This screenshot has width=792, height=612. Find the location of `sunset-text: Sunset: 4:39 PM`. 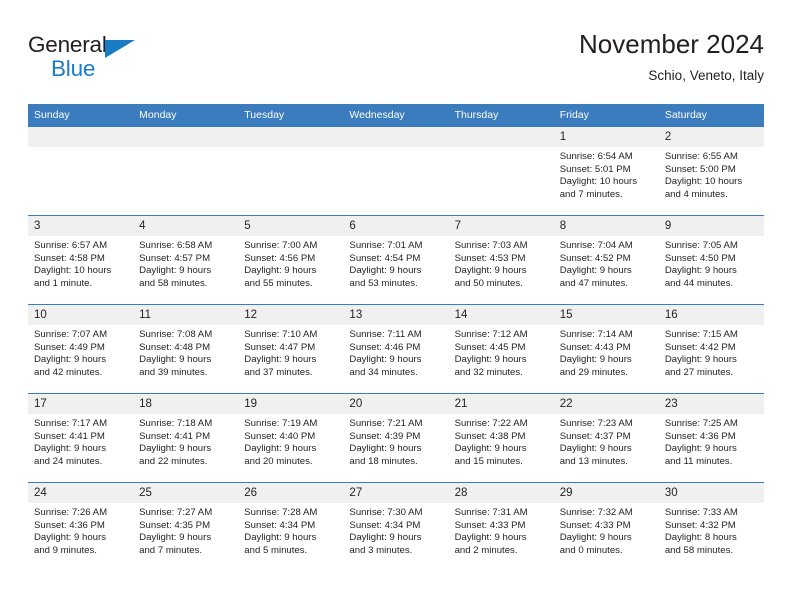

sunset-text: Sunset: 4:39 PM is located at coordinates (385, 436).